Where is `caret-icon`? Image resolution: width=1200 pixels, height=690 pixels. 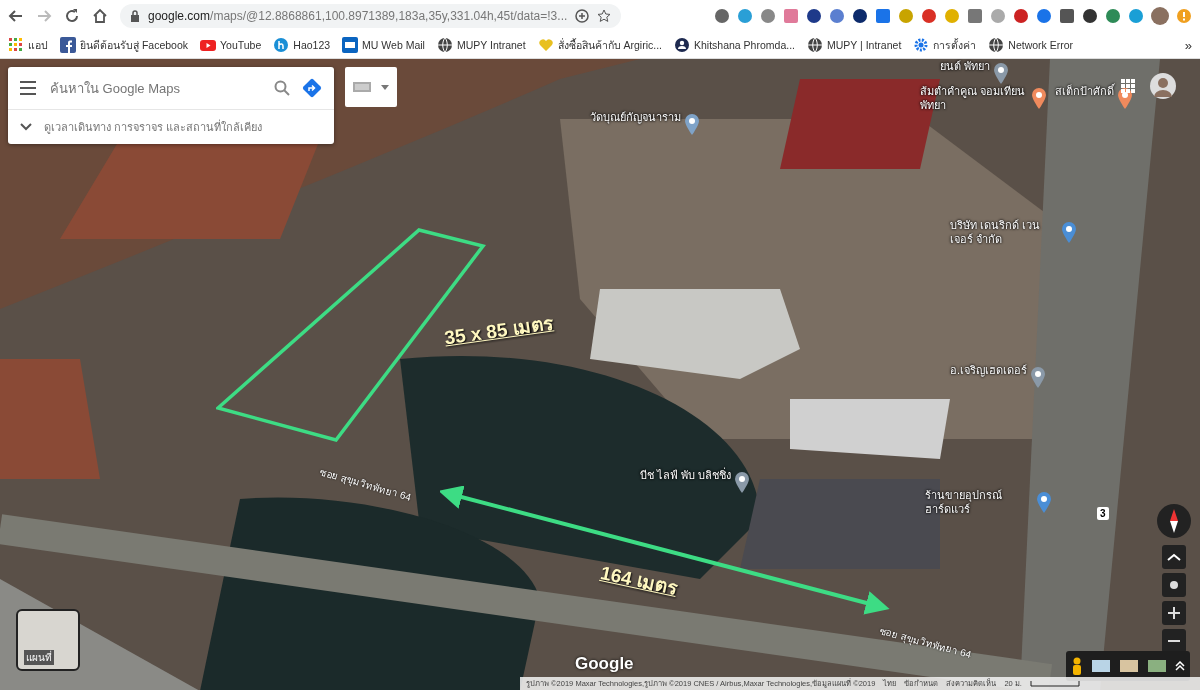
caret-icon is located at coordinates (385, 87).